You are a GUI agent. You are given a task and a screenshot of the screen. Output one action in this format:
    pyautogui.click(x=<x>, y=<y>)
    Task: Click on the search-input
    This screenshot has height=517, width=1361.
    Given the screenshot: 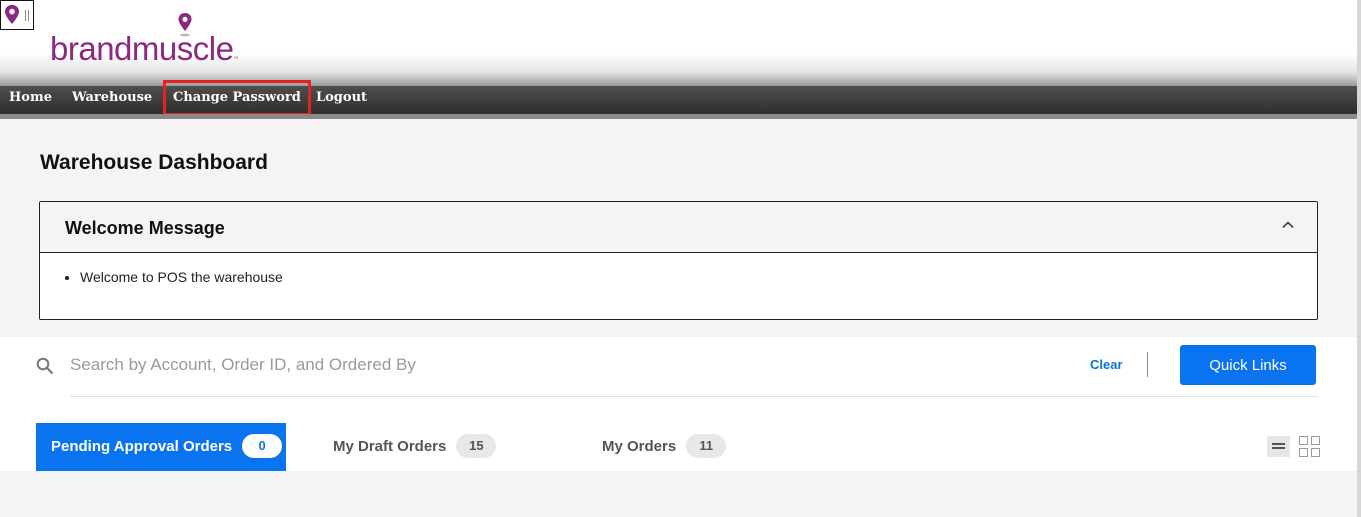 What is the action you would take?
    pyautogui.click(x=370, y=365)
    